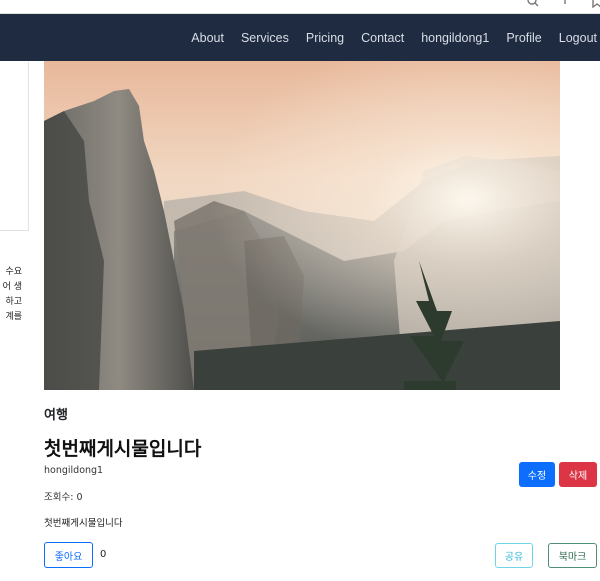  Describe the element at coordinates (13, 272) in the screenshot. I see `previous-card-text-line: 수요` at that location.